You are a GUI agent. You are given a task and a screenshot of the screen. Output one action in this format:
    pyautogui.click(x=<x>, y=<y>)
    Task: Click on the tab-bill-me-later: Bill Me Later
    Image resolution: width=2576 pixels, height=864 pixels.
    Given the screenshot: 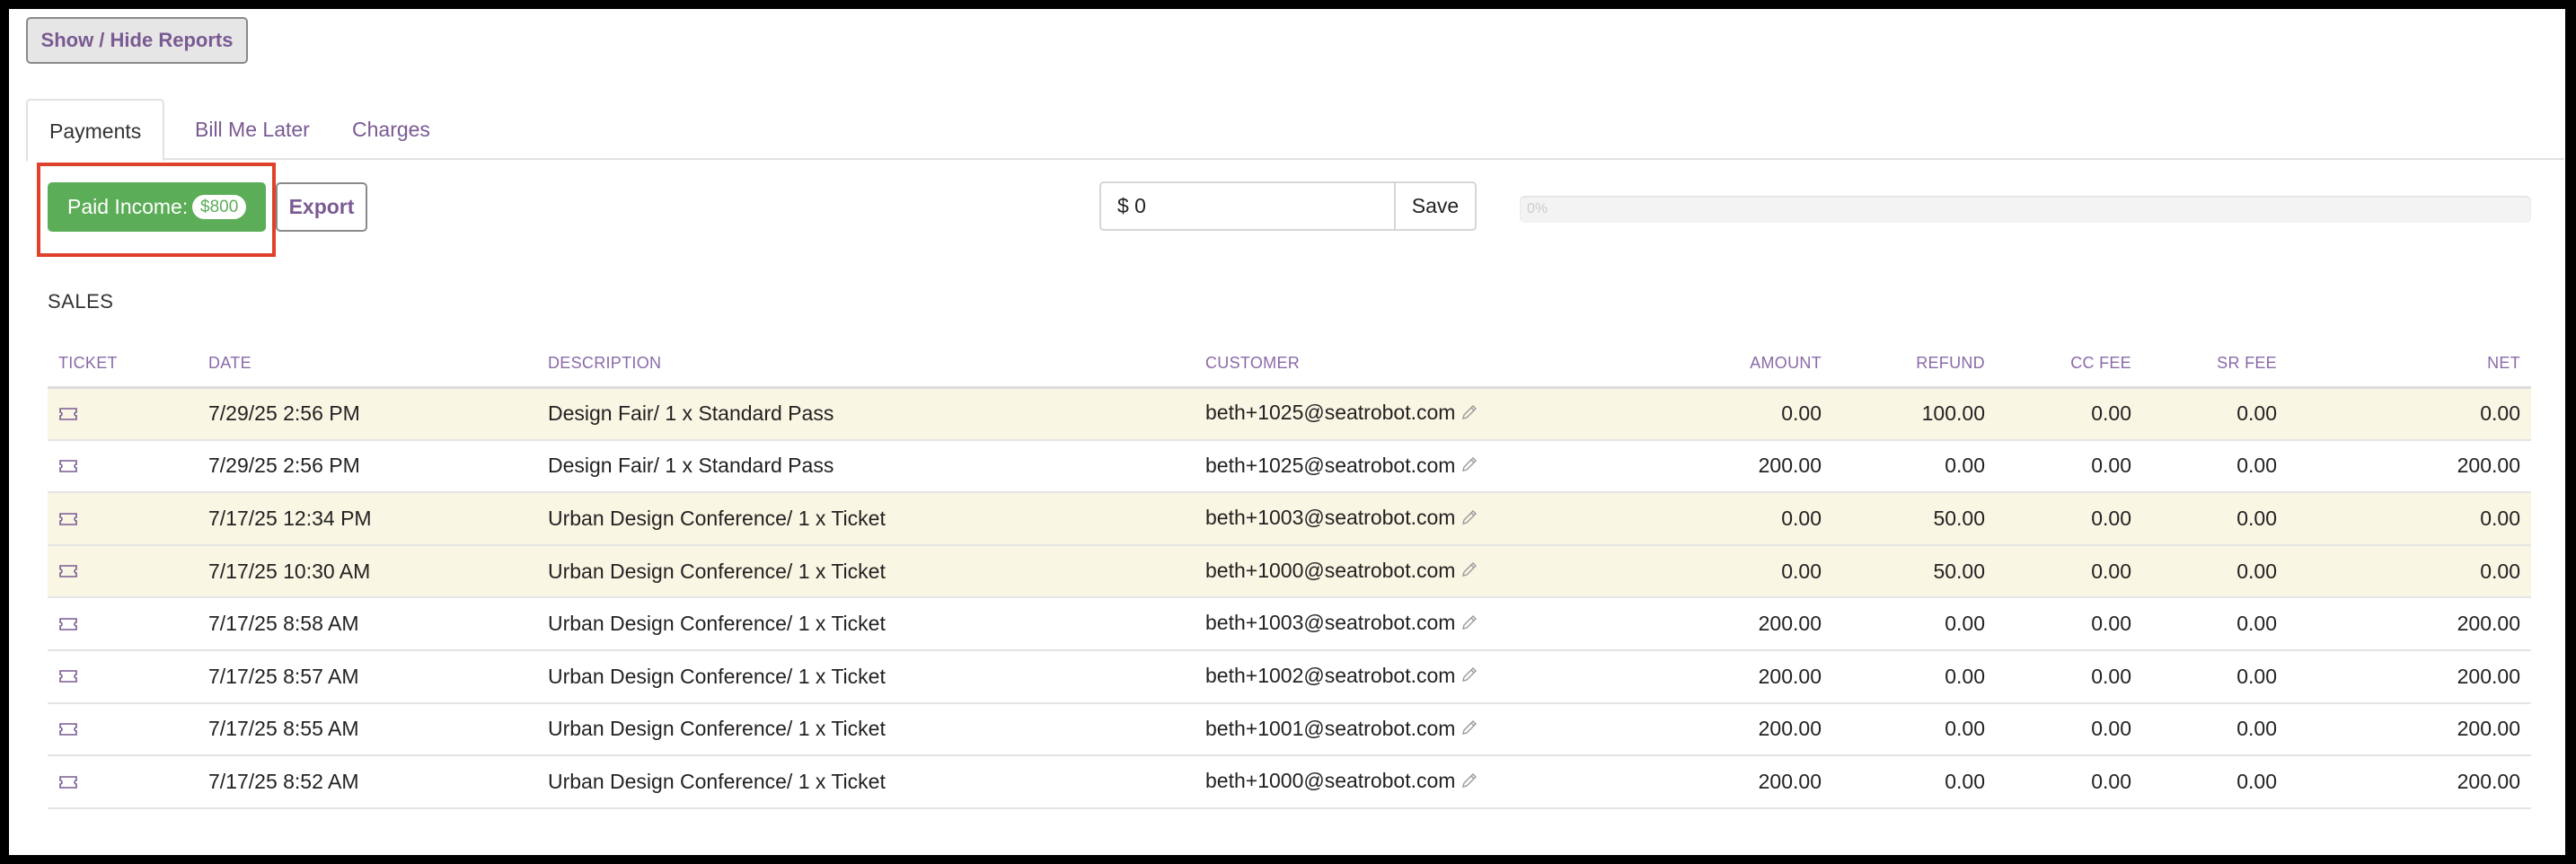 What is the action you would take?
    pyautogui.click(x=252, y=129)
    